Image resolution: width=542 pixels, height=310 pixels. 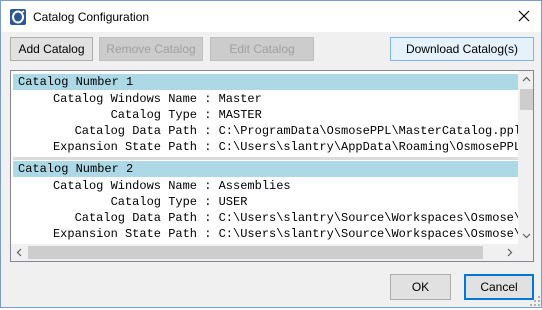 What do you see at coordinates (91, 17) in the screenshot?
I see `window-title: Catalog Configuration` at bounding box center [91, 17].